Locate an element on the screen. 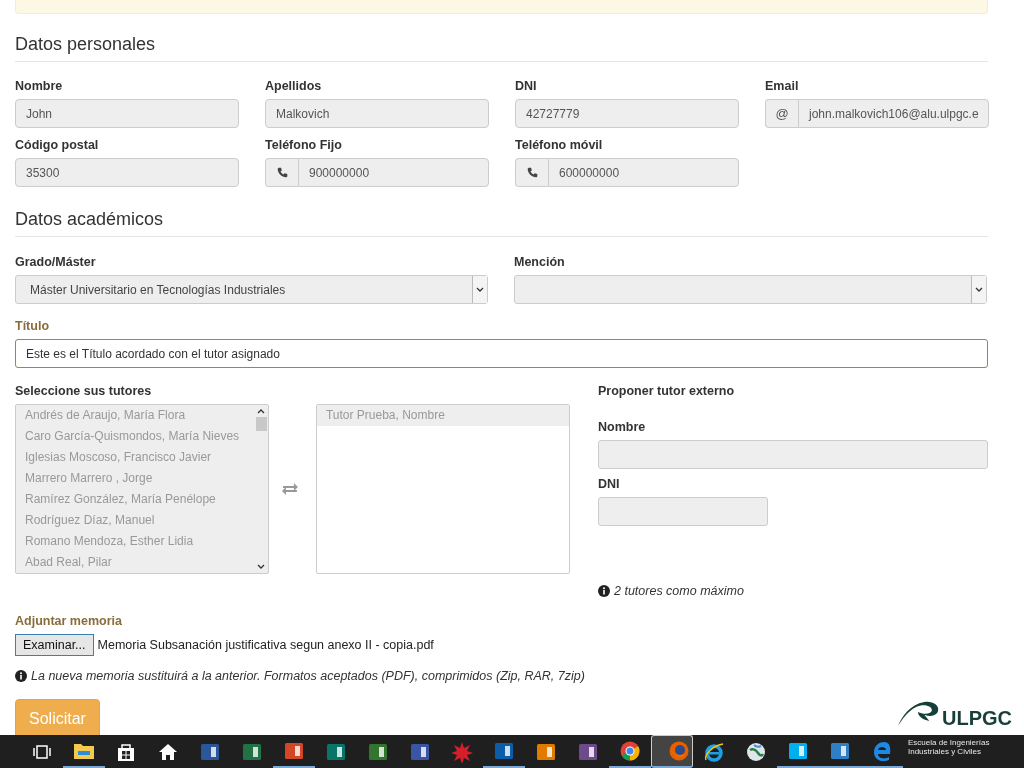 Image resolution: width=1024 pixels, height=768 pixels. store-icon is located at coordinates (126, 751).